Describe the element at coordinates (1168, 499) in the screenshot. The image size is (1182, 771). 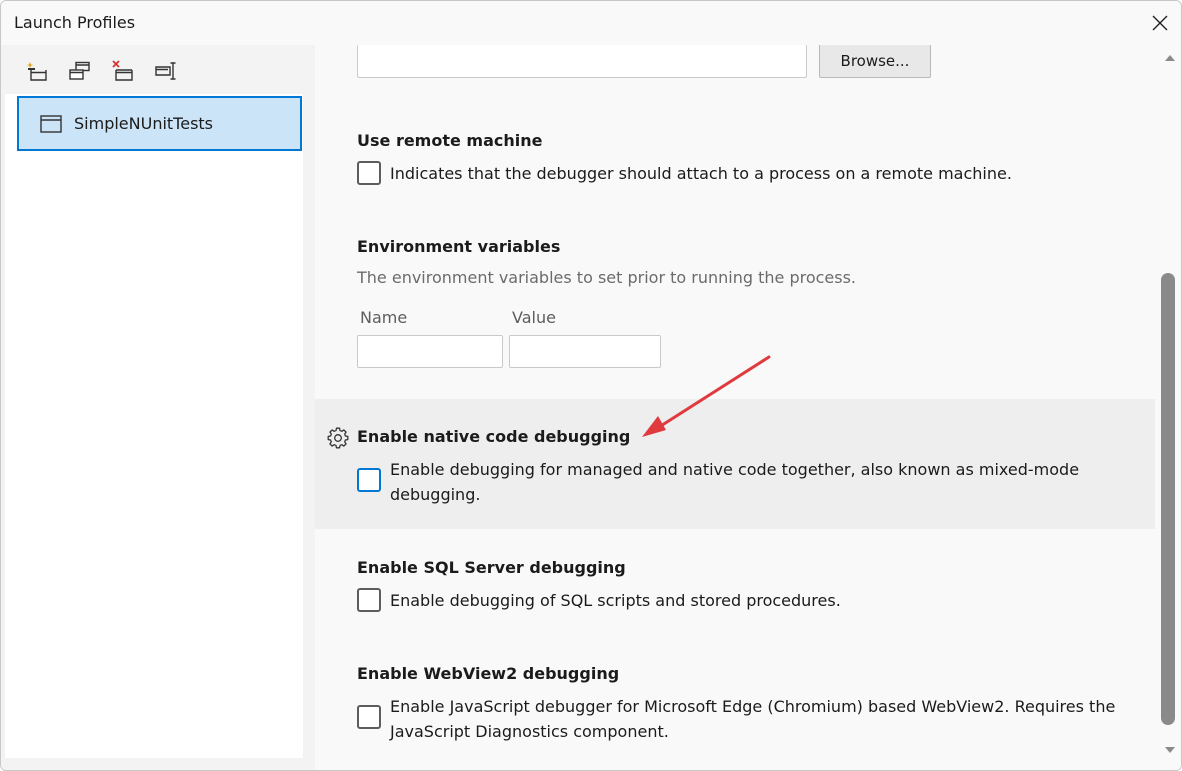
I see `scrollbar-thumb` at that location.